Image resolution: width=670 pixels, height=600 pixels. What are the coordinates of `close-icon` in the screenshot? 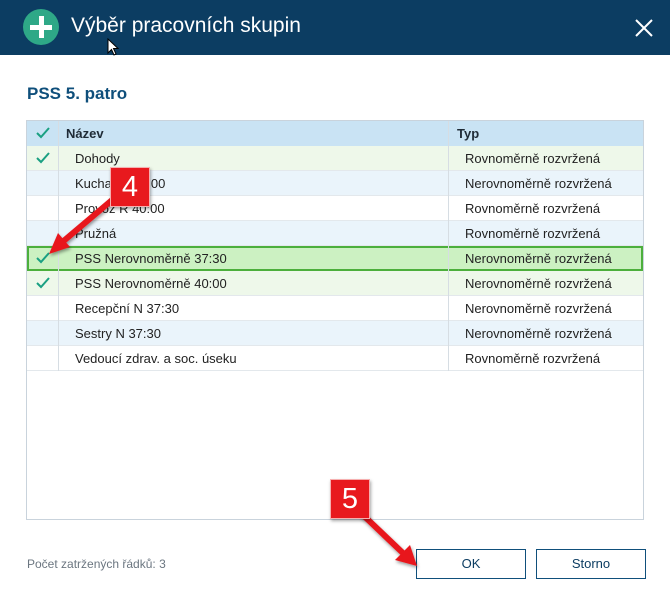 It's located at (644, 28).